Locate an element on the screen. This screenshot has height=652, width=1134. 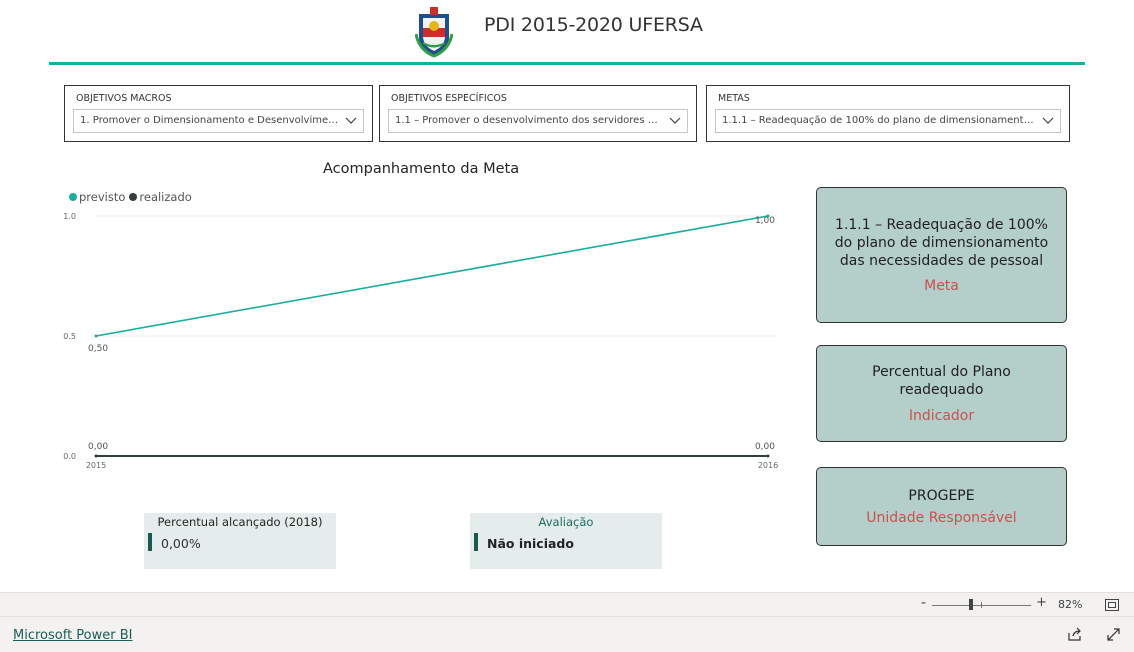
card-value: Não iniciado is located at coordinates (530, 543).